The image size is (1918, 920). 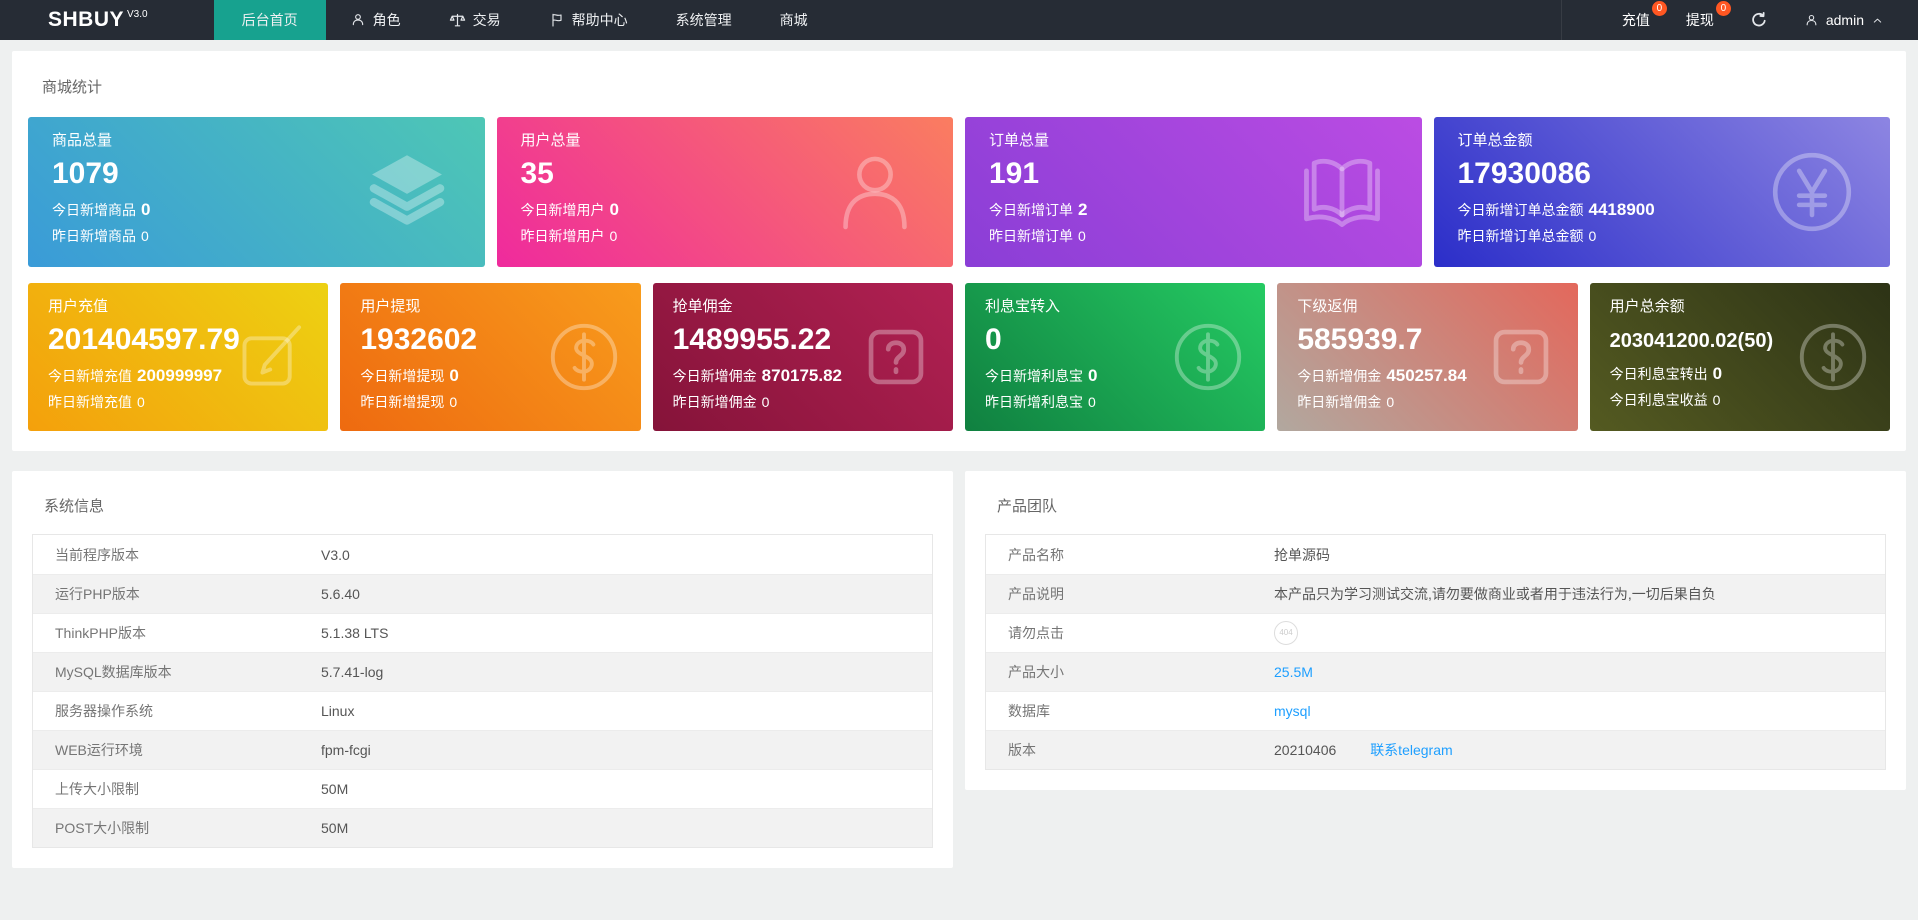 I want to click on stat-card-user-withdraw: 用户提现 1932602 今日新增提现 0 昨日新增提现 0, so click(x=490, y=357).